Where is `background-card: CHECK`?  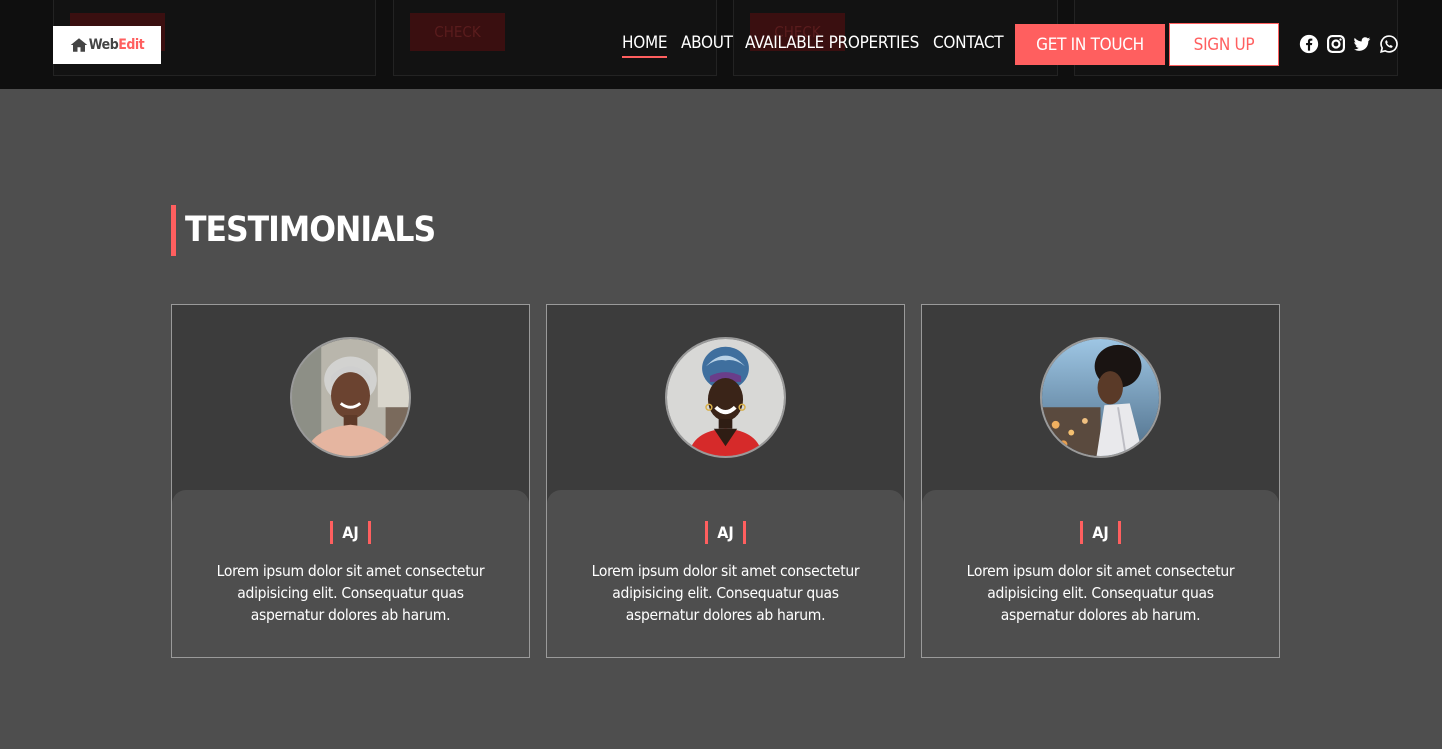
background-card: CHECK is located at coordinates (555, 38).